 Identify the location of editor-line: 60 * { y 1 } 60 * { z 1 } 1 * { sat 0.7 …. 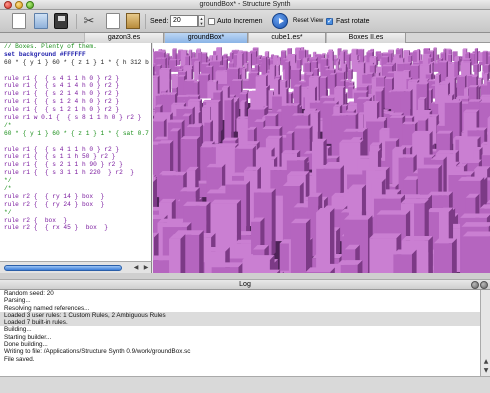
(76, 133).